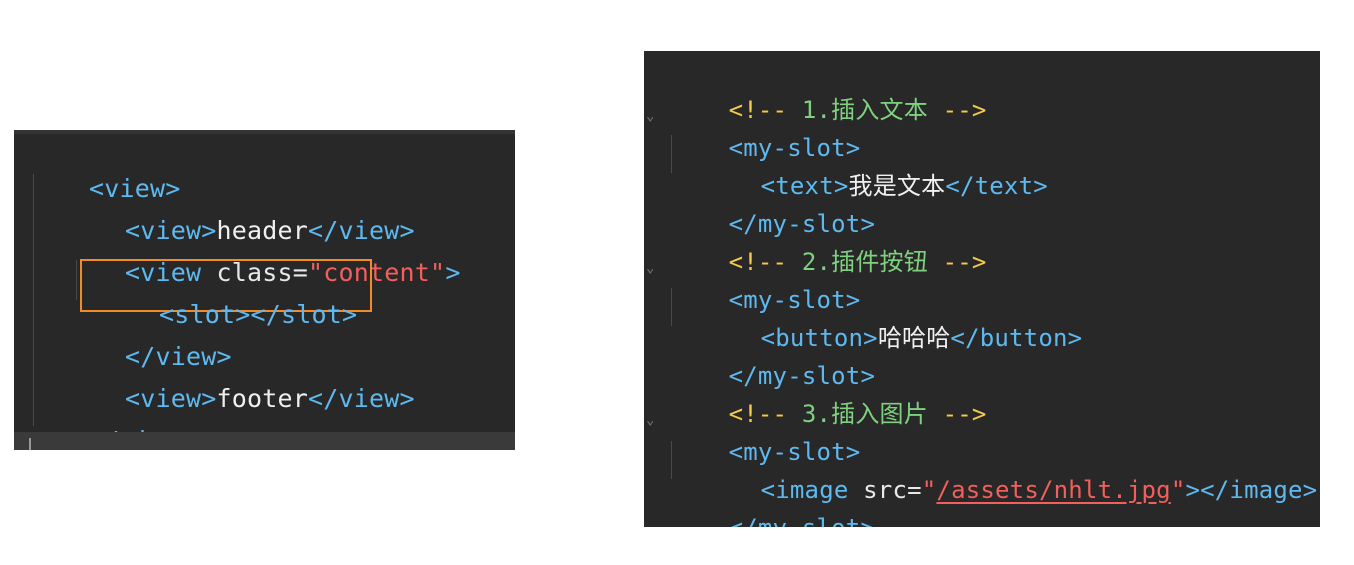 This screenshot has height=565, width=1354. Describe the element at coordinates (1016, 338) in the screenshot. I see `tag-token: </button>` at that location.